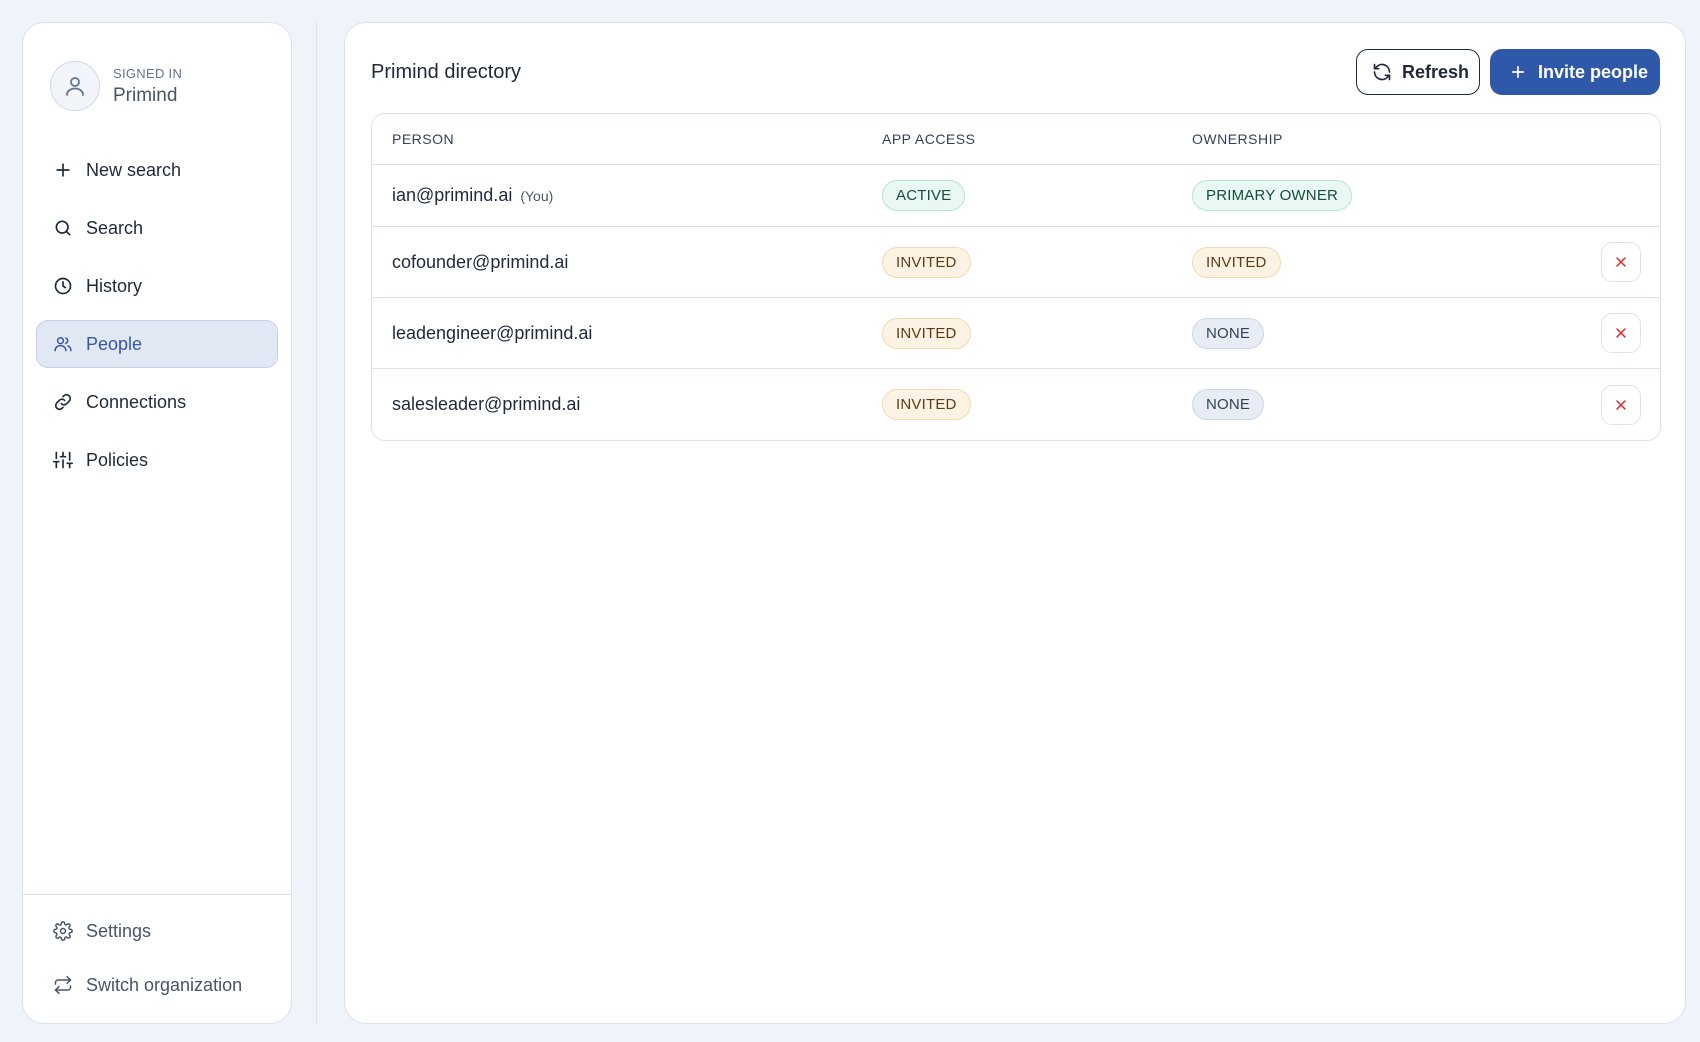 Image resolution: width=1700 pixels, height=1042 pixels. Describe the element at coordinates (480, 261) in the screenshot. I see `person-email: cofounder@primind.ai` at that location.